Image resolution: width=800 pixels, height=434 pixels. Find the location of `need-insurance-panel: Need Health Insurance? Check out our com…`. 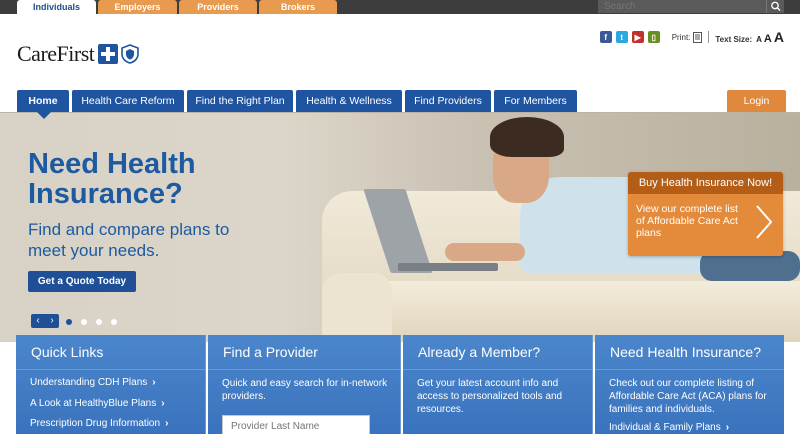

need-insurance-panel: Need Health Insurance? Check out our com… is located at coordinates (689, 384).